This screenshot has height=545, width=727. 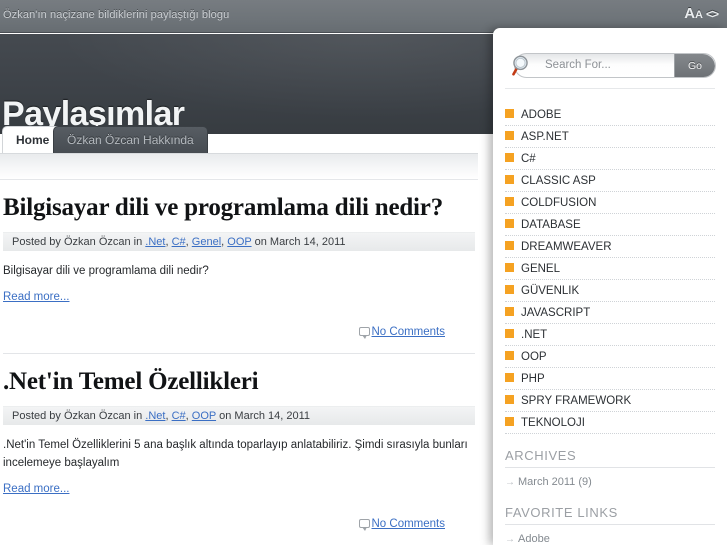 What do you see at coordinates (610, 291) in the screenshot?
I see `category-item: GÜVENLIK` at bounding box center [610, 291].